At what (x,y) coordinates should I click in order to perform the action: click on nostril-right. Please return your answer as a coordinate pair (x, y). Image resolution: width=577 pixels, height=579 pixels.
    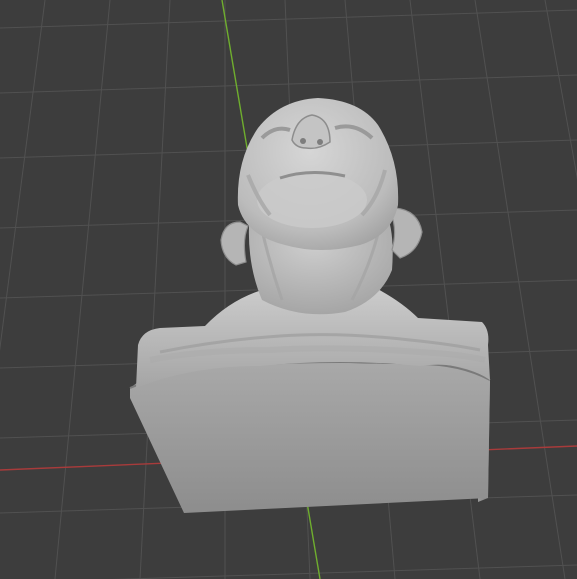
    Looking at the image, I should click on (320, 142).